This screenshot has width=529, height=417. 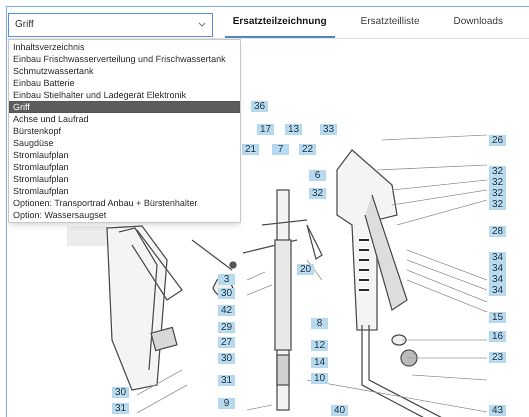 I want to click on part-number-label: 40, so click(x=339, y=410).